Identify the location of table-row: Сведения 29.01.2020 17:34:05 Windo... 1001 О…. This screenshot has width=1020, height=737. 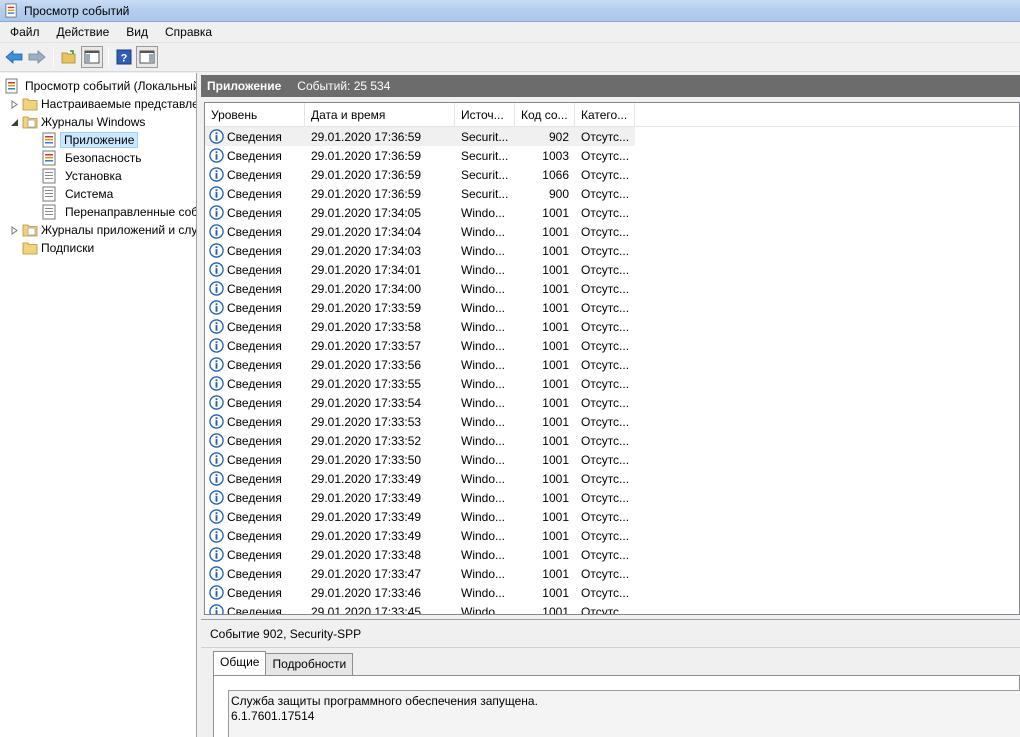
(612, 212).